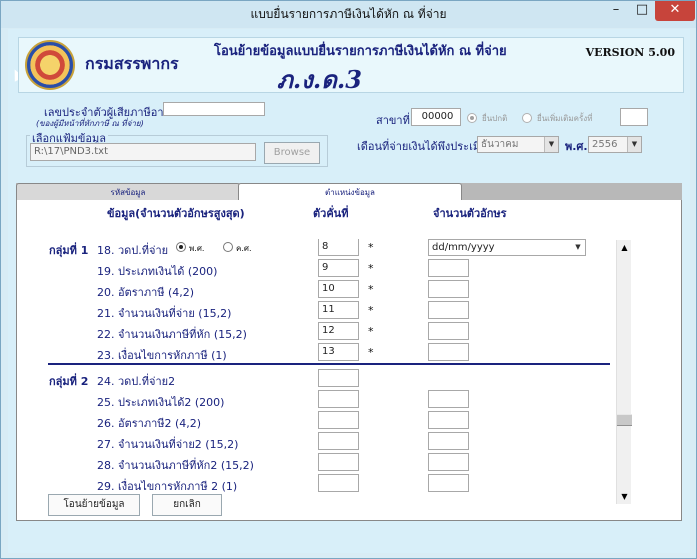 The height and width of the screenshot is (559, 697). I want to click on form-code: ภ.ง.ด.3, so click(319, 79).